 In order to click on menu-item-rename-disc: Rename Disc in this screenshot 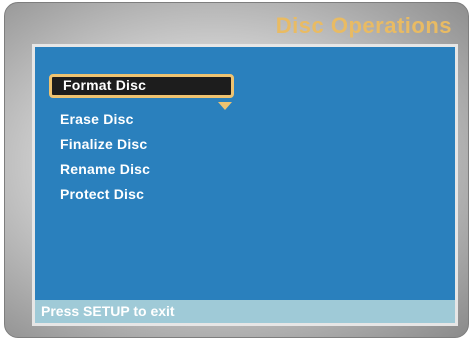, I will do `click(105, 169)`.